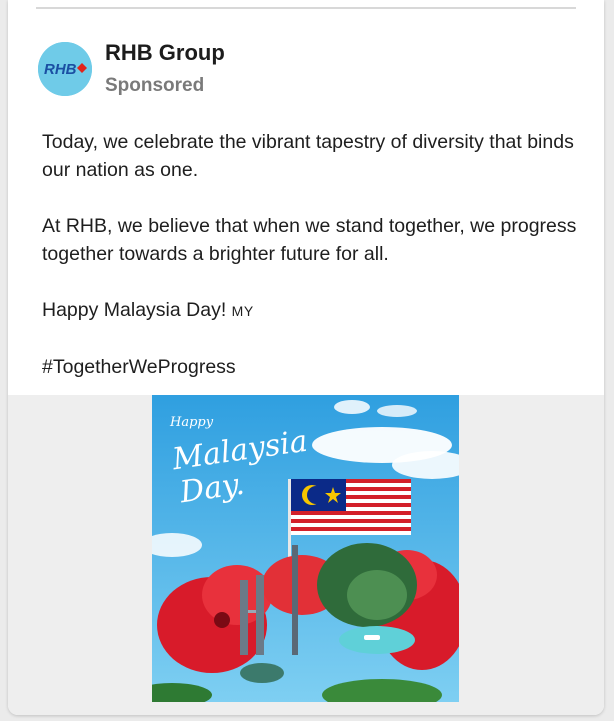 The width and height of the screenshot is (614, 721). What do you see at coordinates (165, 53) in the screenshot?
I see `author-name: RHB Group` at bounding box center [165, 53].